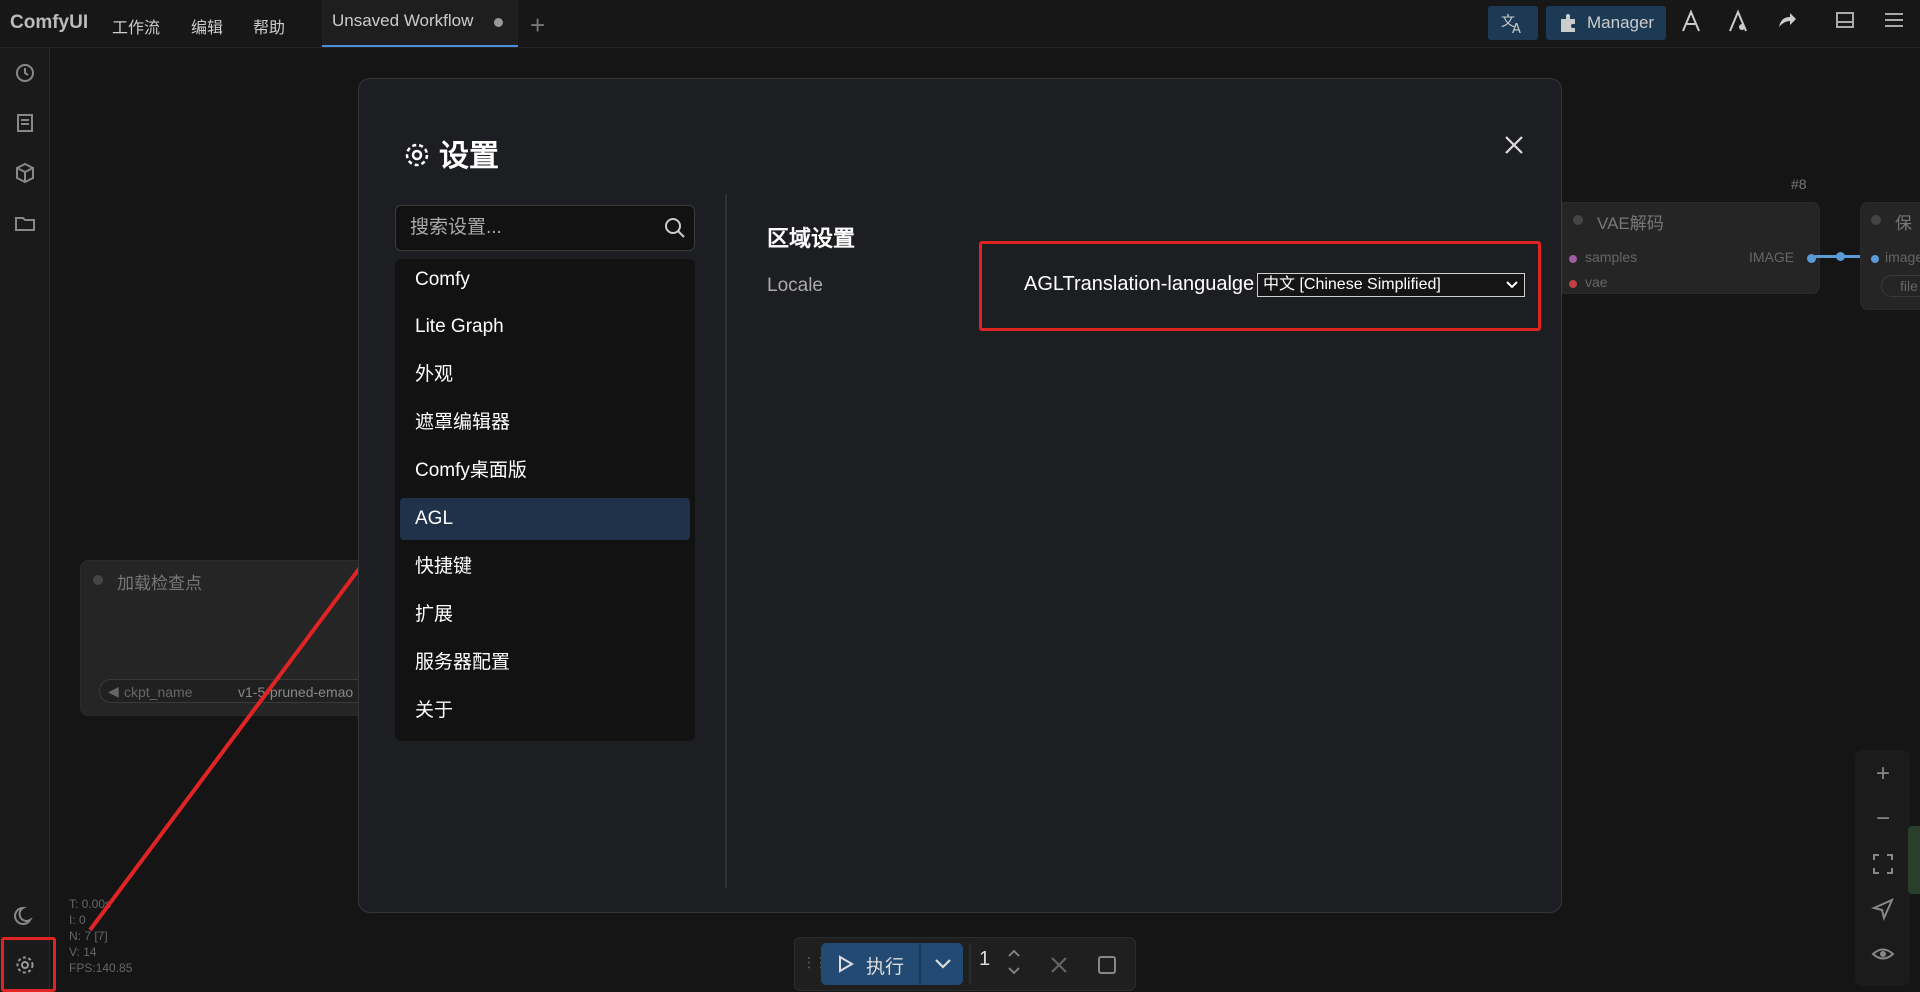 The image size is (1920, 992). What do you see at coordinates (469, 156) in the screenshot?
I see `settings-title-text: 设置` at bounding box center [469, 156].